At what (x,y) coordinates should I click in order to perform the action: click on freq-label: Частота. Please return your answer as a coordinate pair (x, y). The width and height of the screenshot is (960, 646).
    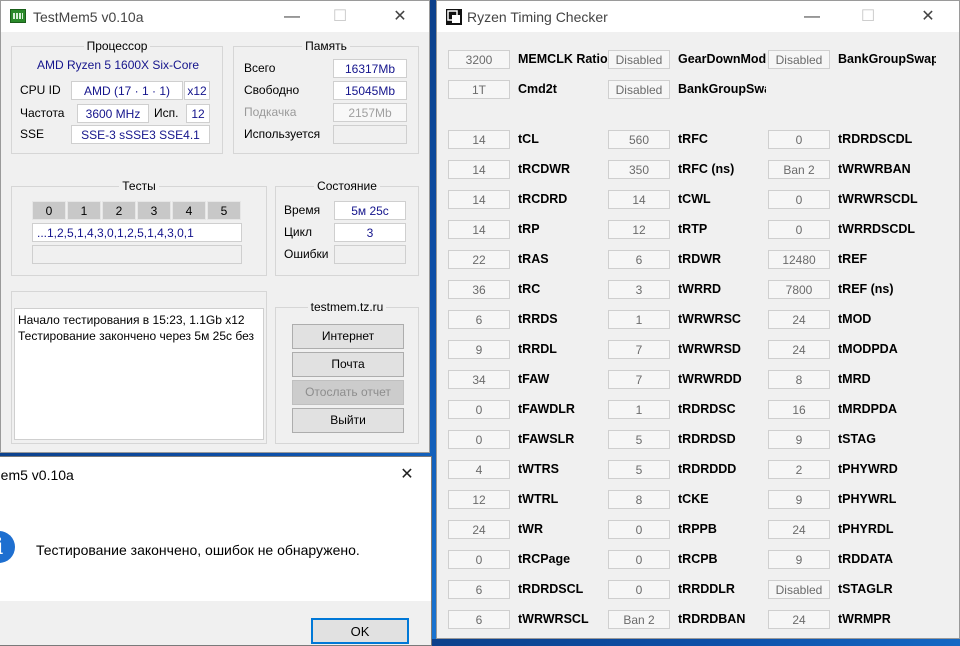
    Looking at the image, I should click on (42, 113).